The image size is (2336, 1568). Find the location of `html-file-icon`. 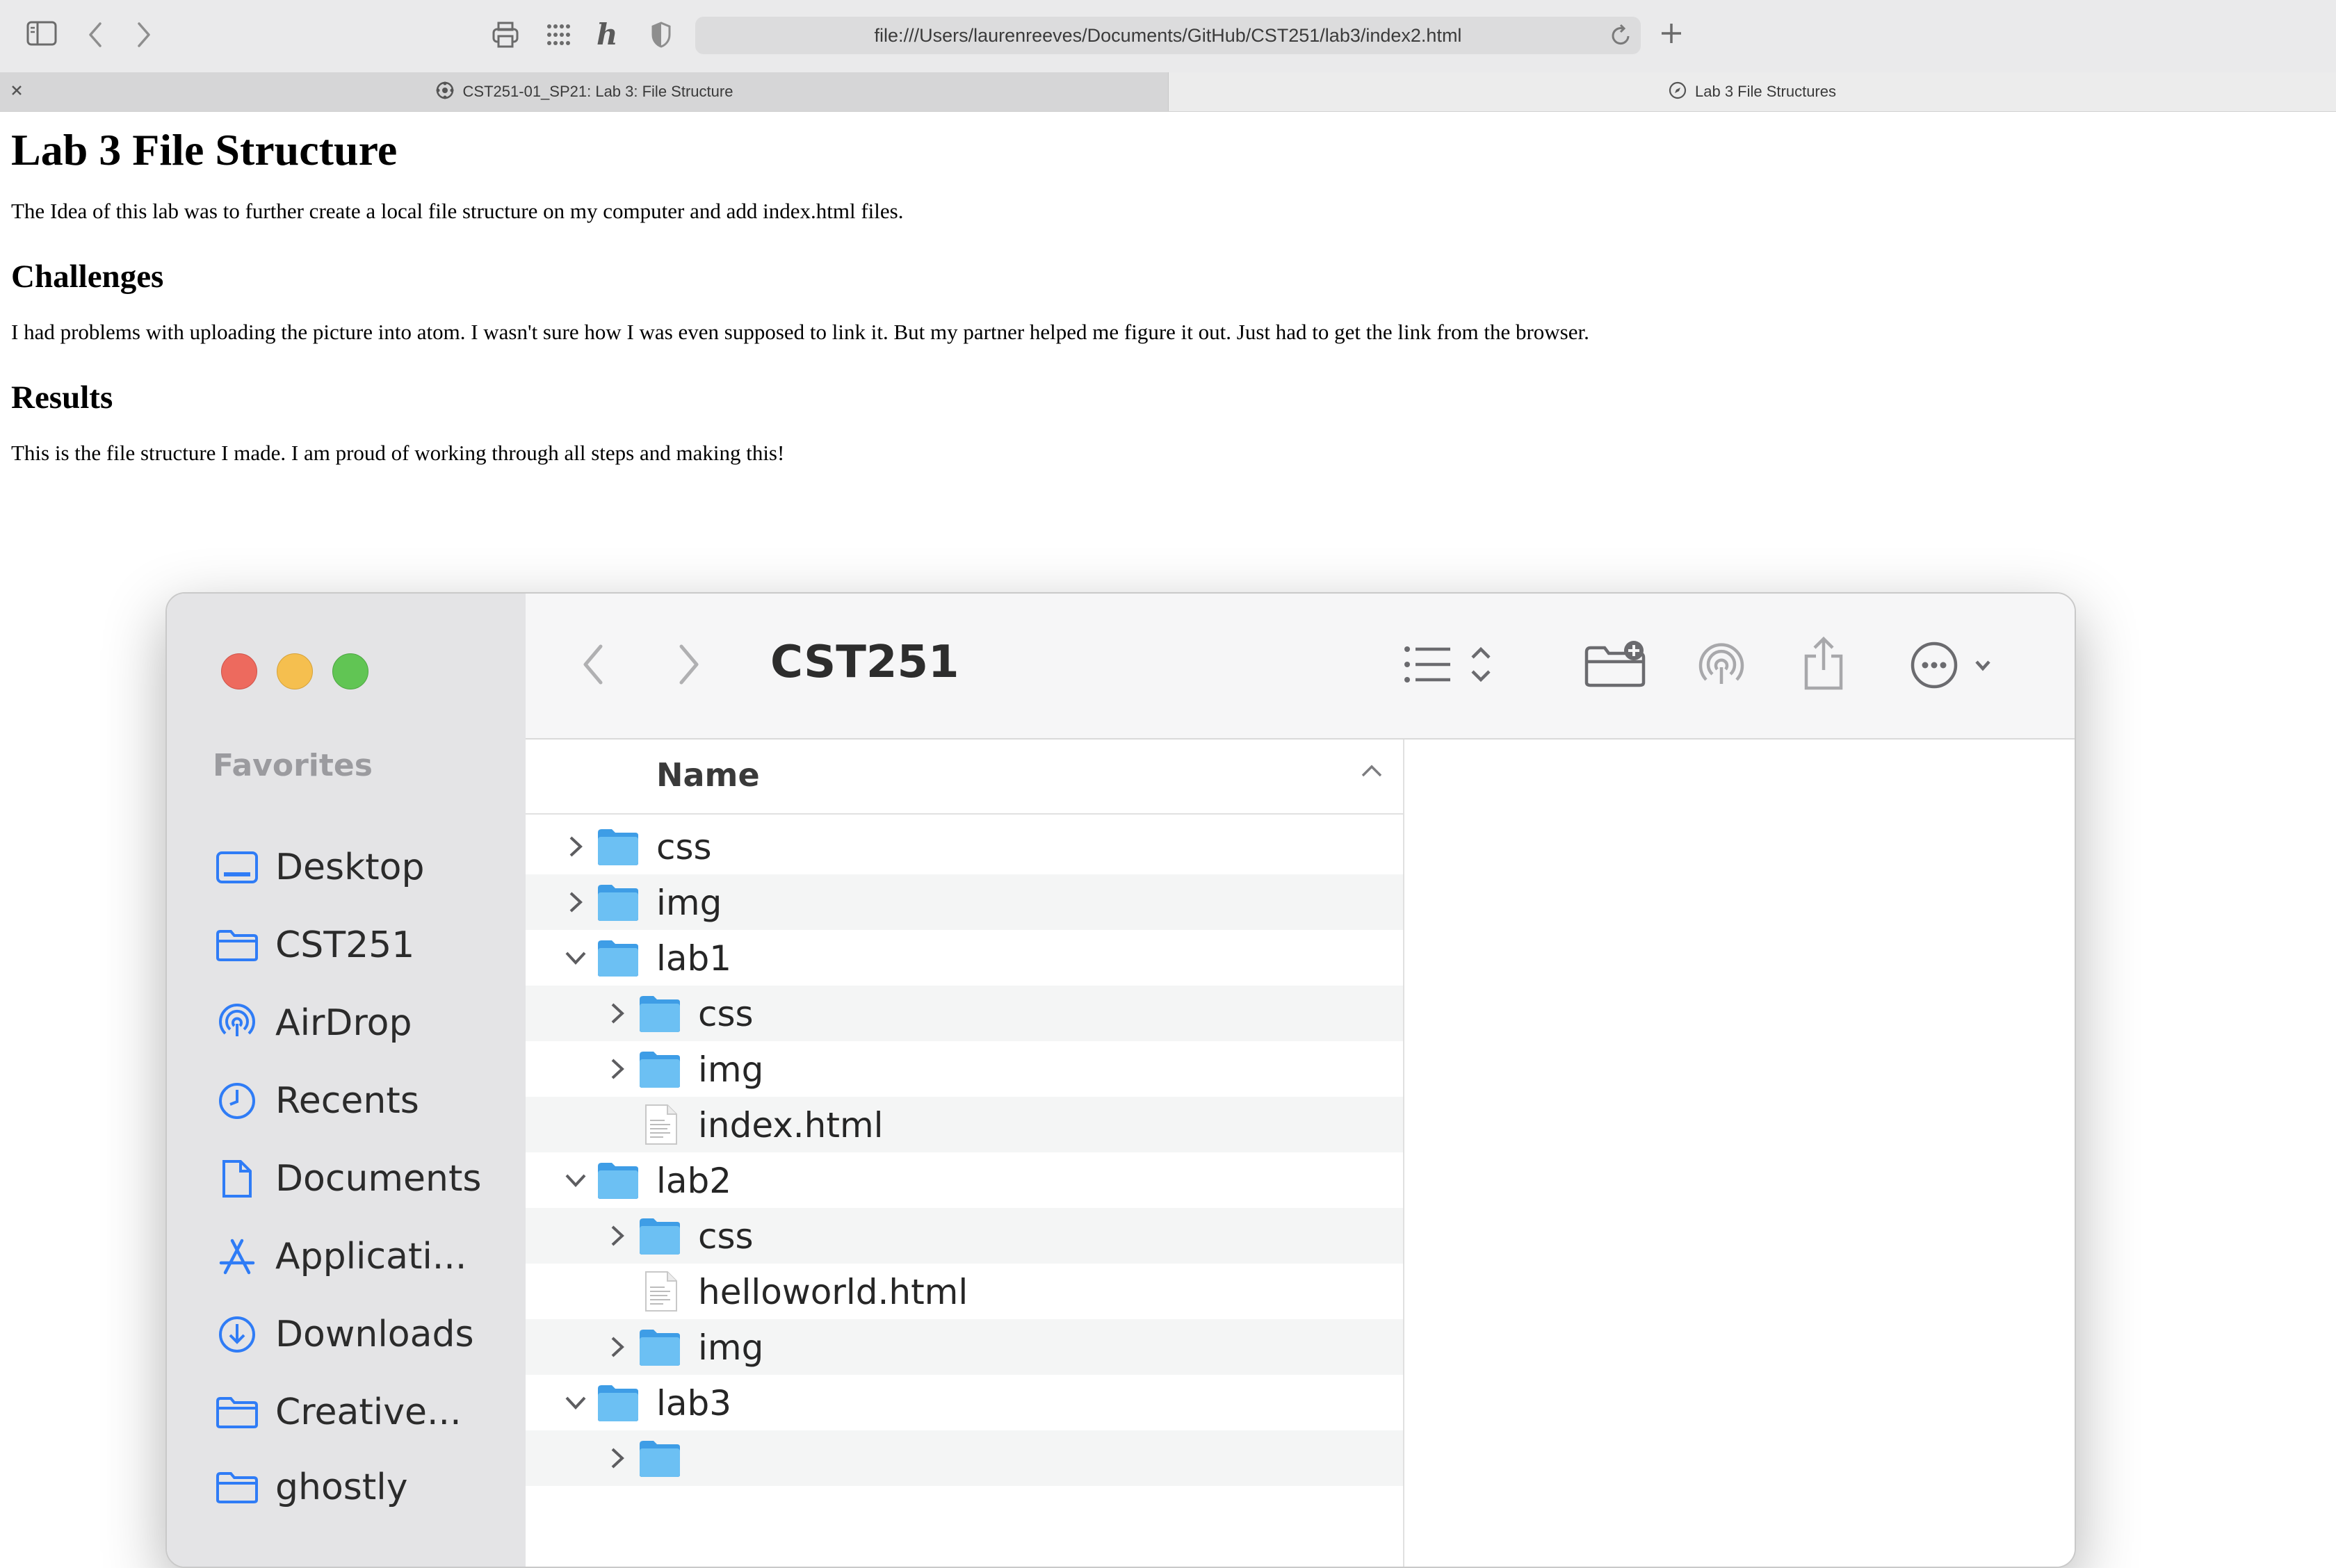

html-file-icon is located at coordinates (665, 1124).